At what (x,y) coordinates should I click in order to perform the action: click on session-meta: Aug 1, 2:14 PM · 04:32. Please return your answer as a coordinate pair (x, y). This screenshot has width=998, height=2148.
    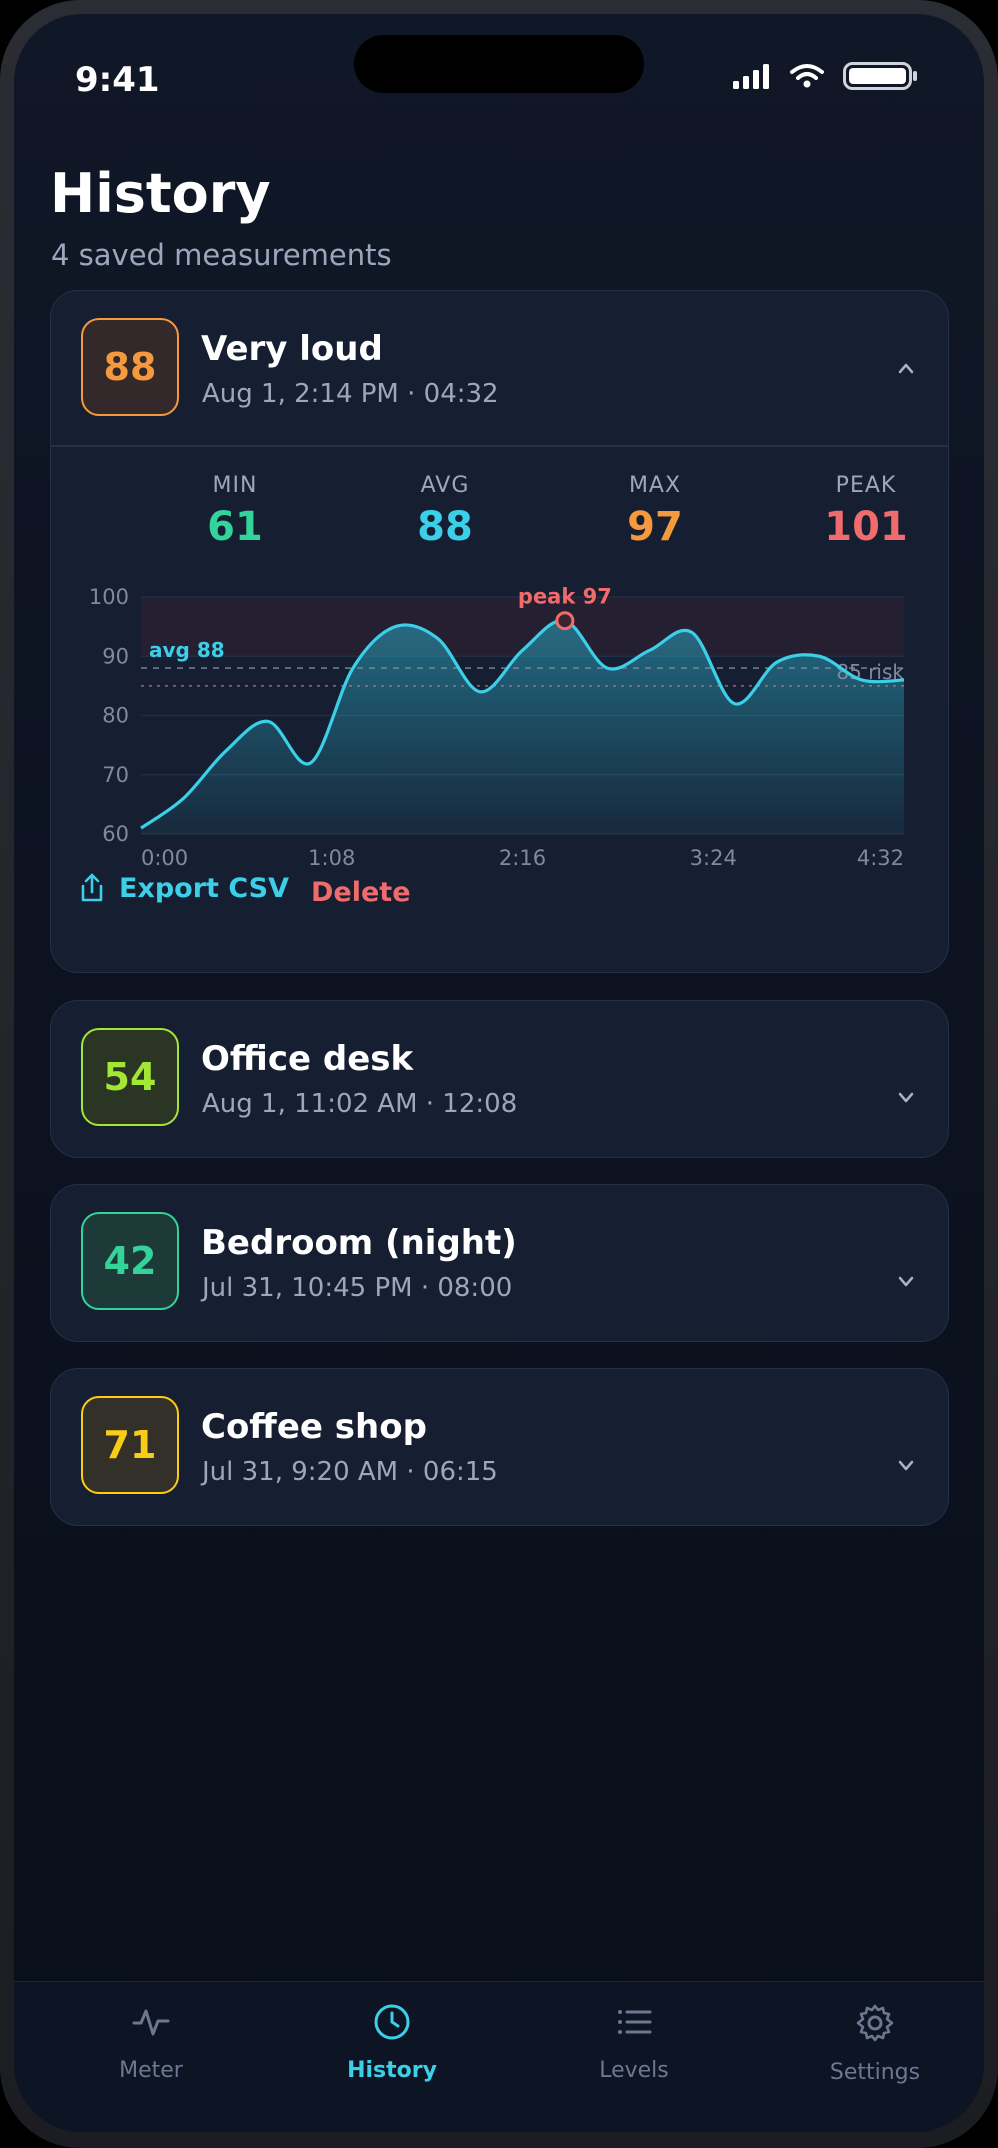
    Looking at the image, I should click on (350, 394).